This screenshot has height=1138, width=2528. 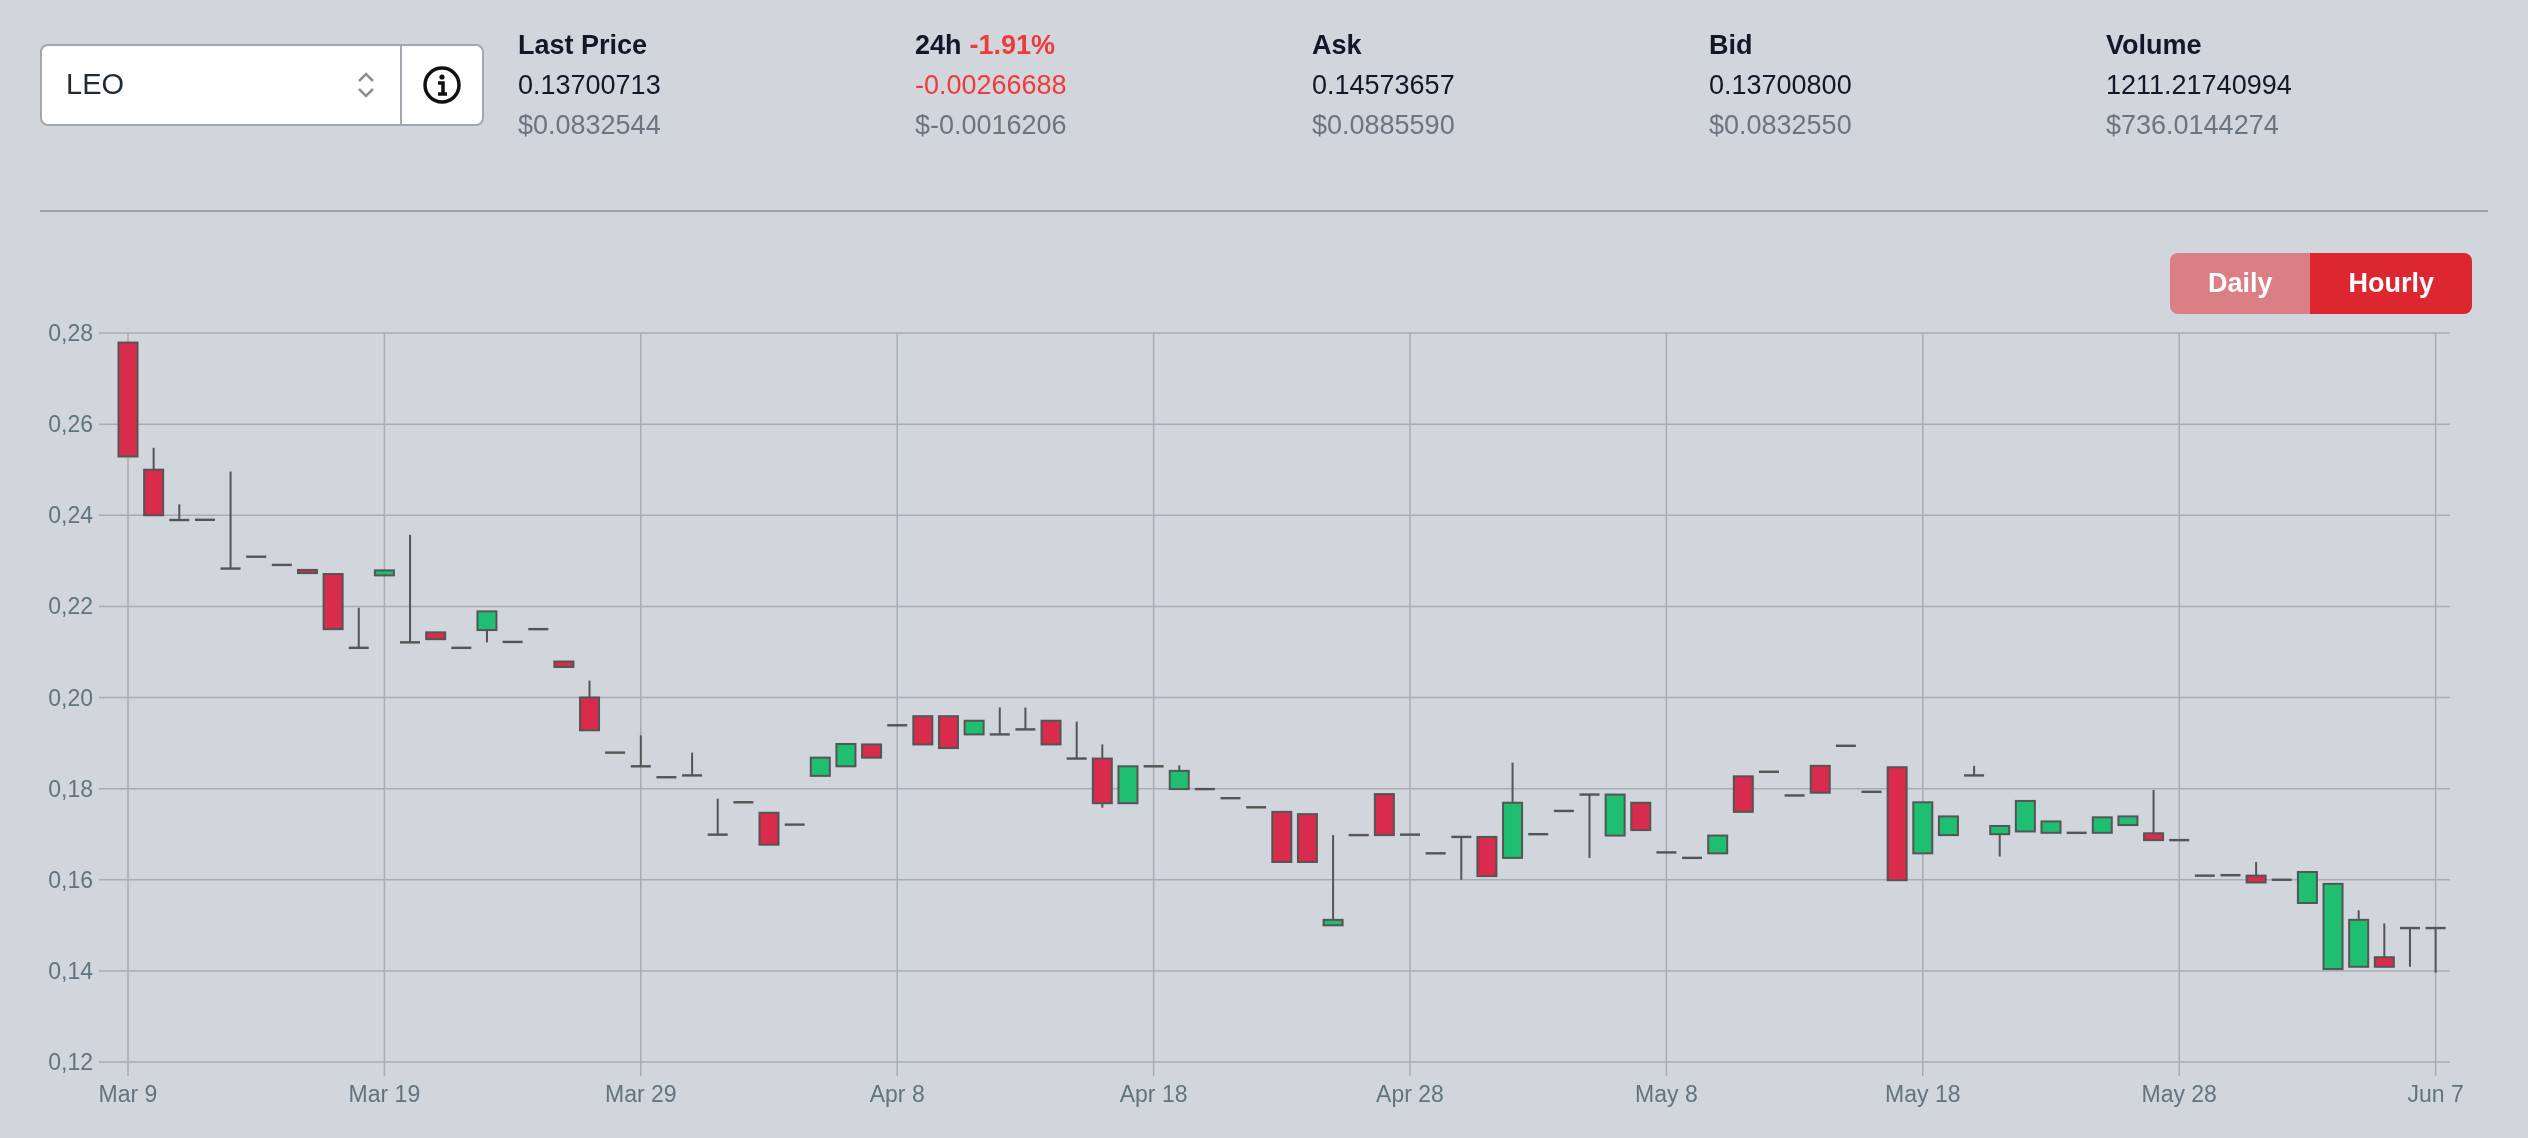 I want to click on x-axis-label: Apr 8, so click(x=897, y=1094).